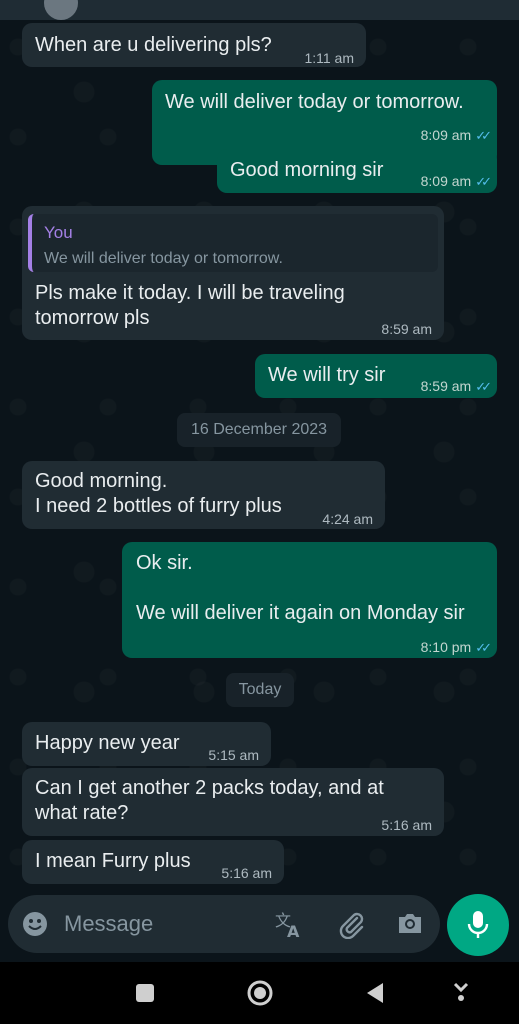  What do you see at coordinates (300, 613) in the screenshot?
I see `message-text-line: We will deliver it again on Monday sir` at bounding box center [300, 613].